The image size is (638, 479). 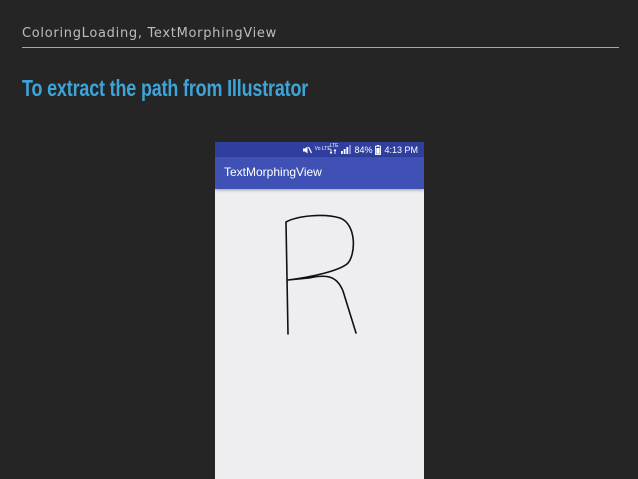 I want to click on app-bar-title: TextMorphingView, so click(x=273, y=172).